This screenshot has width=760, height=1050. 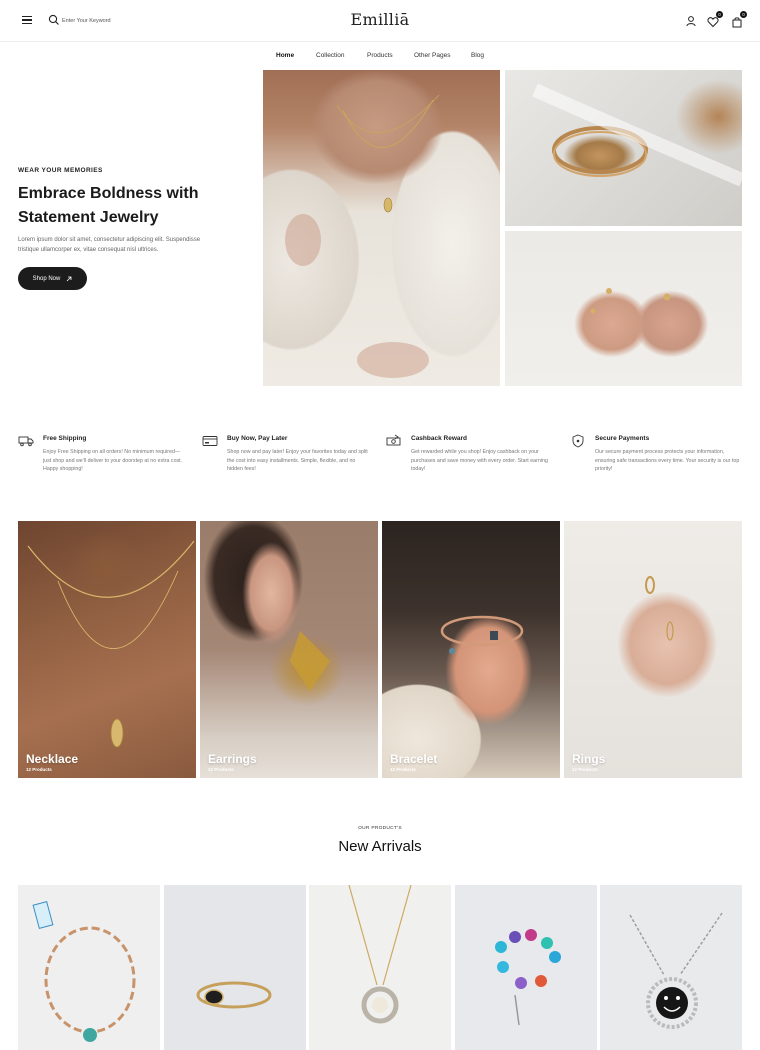 I want to click on truck-icon, so click(x=26, y=441).